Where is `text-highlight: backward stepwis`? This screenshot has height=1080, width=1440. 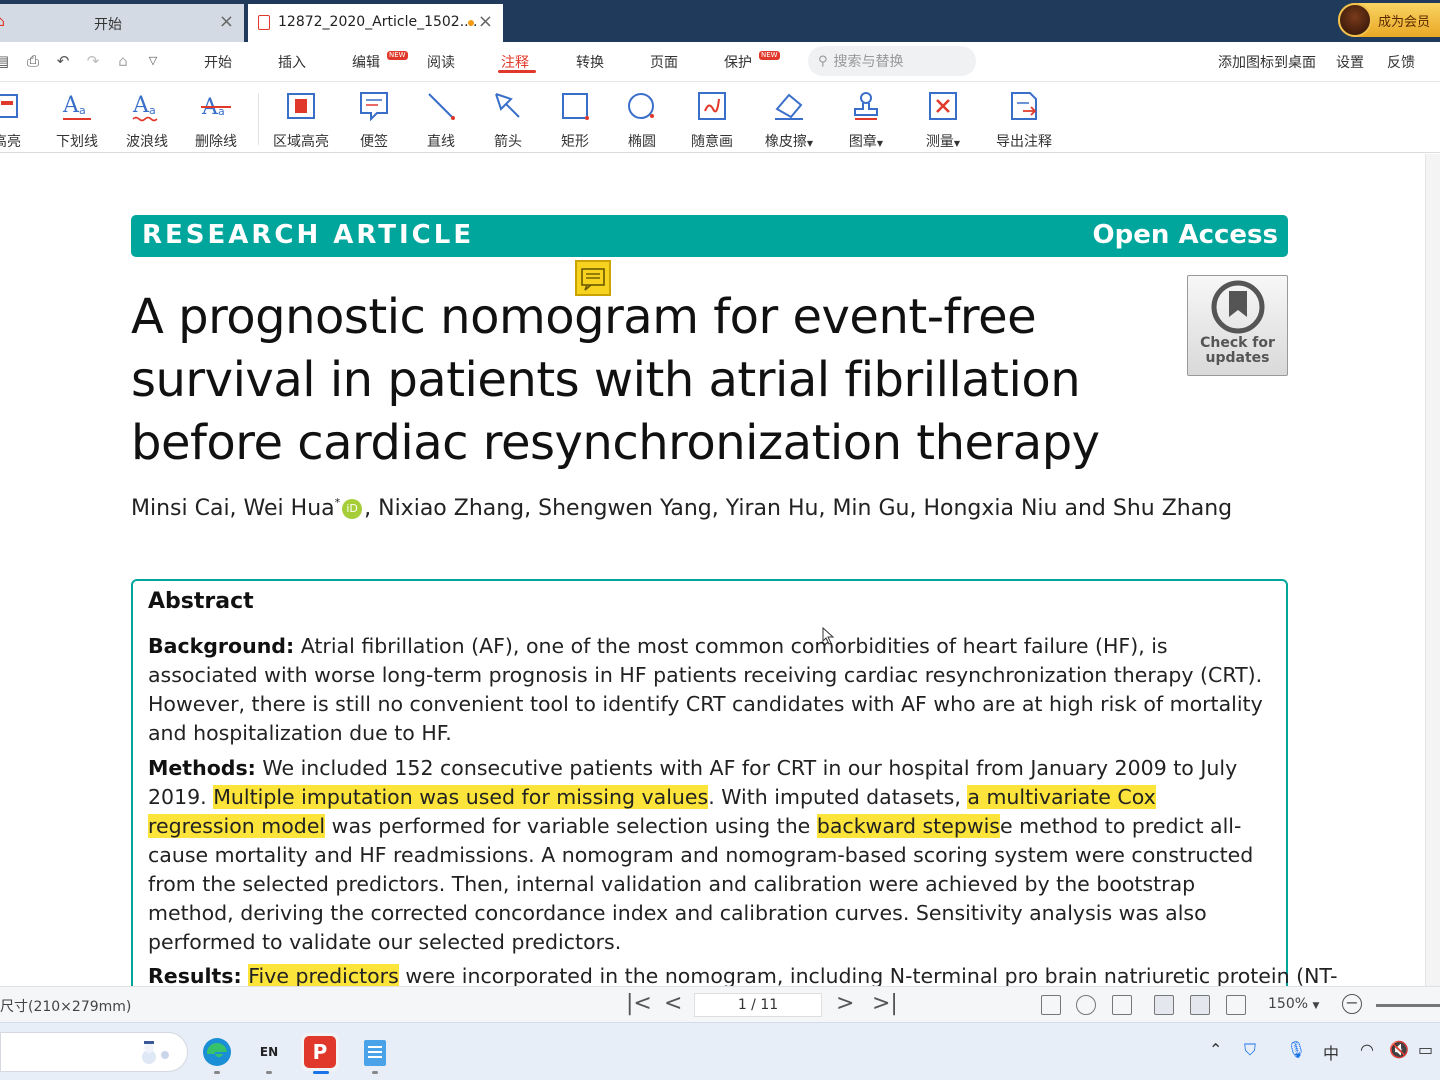
text-highlight: backward stepwis is located at coordinates (908, 826).